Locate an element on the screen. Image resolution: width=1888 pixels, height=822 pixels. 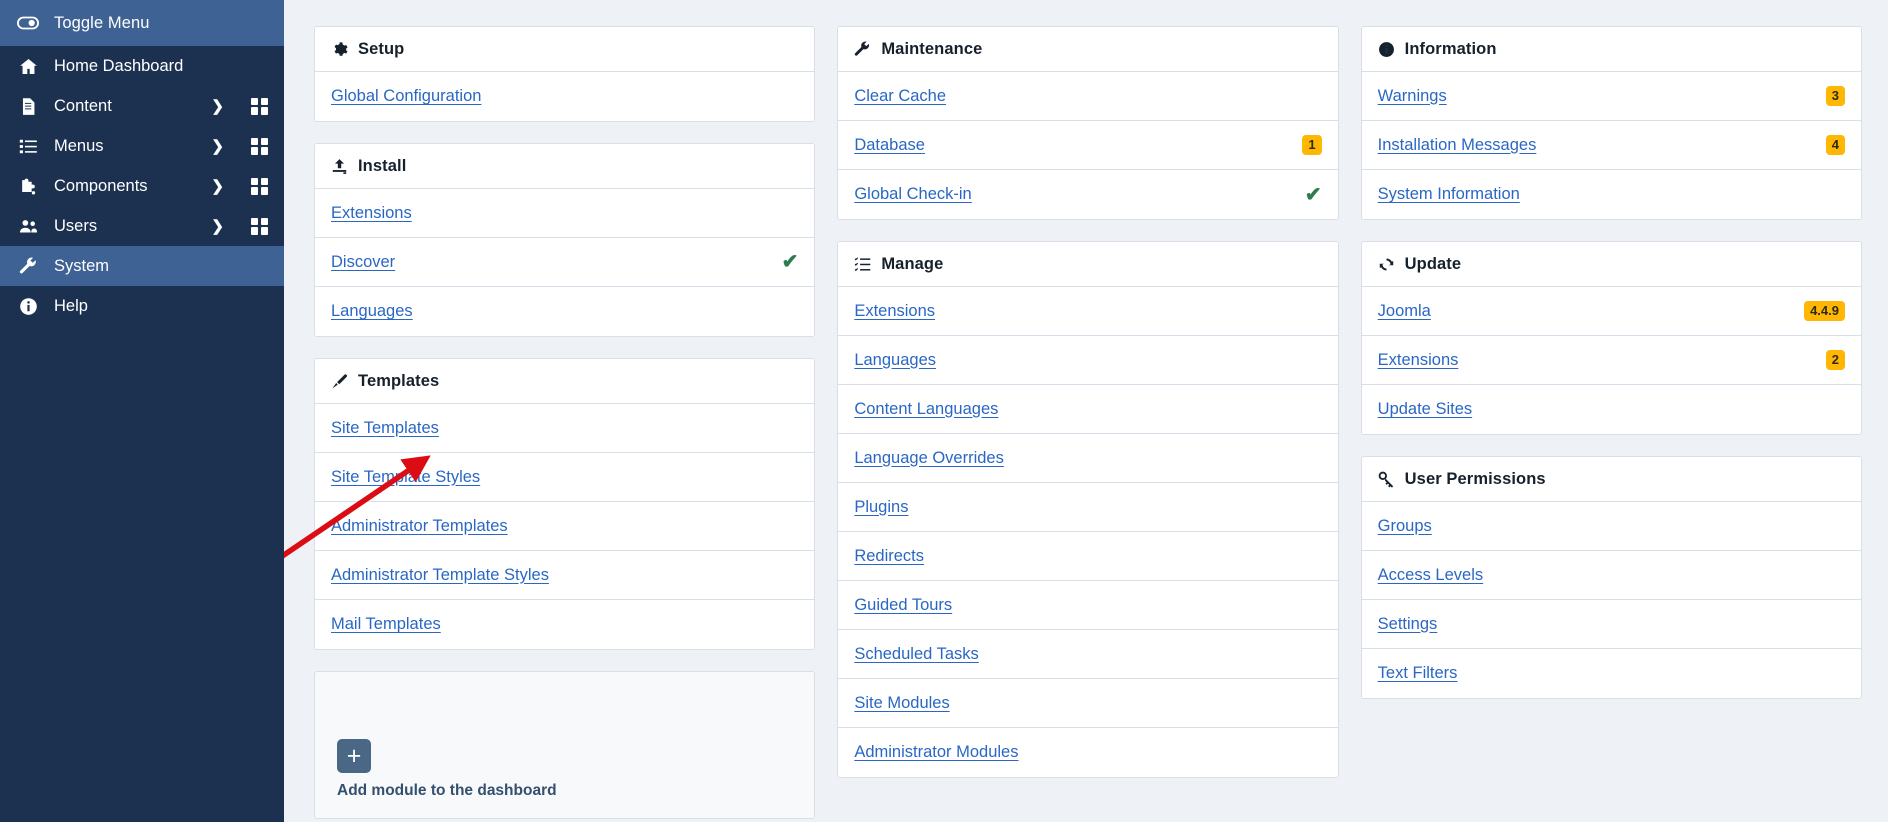
card-row-clear-cache: Clear Cache is located at coordinates (1088, 96).